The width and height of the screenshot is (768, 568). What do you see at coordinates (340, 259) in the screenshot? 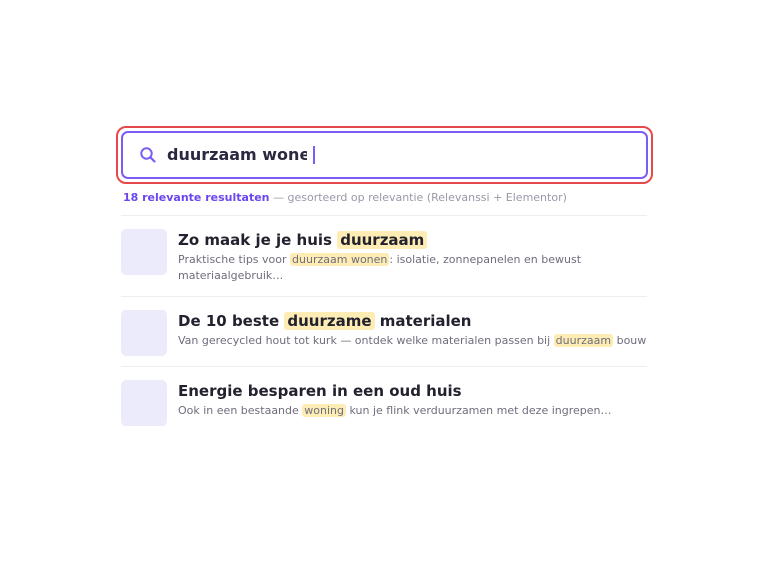
I see `snippet-highlight: duurzaam wonen` at bounding box center [340, 259].